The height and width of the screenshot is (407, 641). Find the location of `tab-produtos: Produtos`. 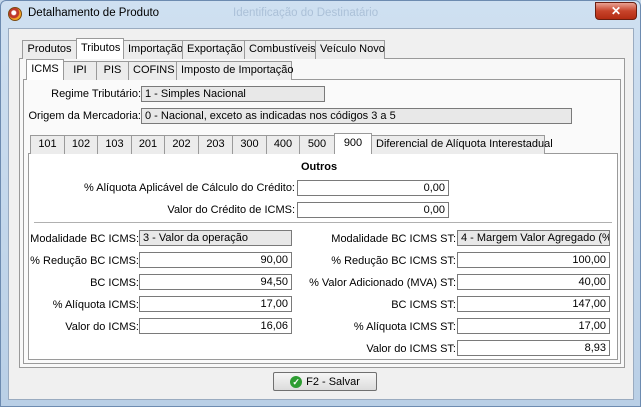

tab-produtos: Produtos is located at coordinates (49, 49).